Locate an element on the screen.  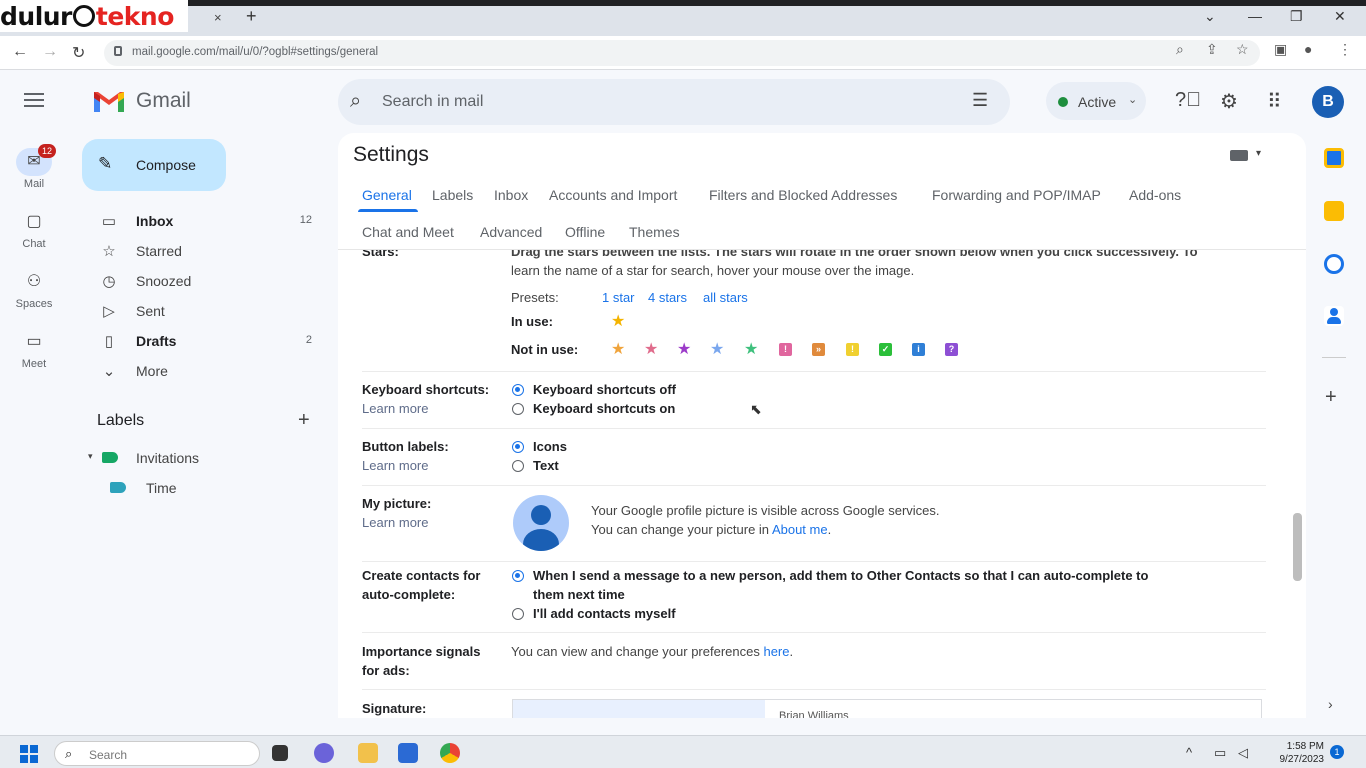
chevron-right-icon: › is located at coordinates (1330, 704).